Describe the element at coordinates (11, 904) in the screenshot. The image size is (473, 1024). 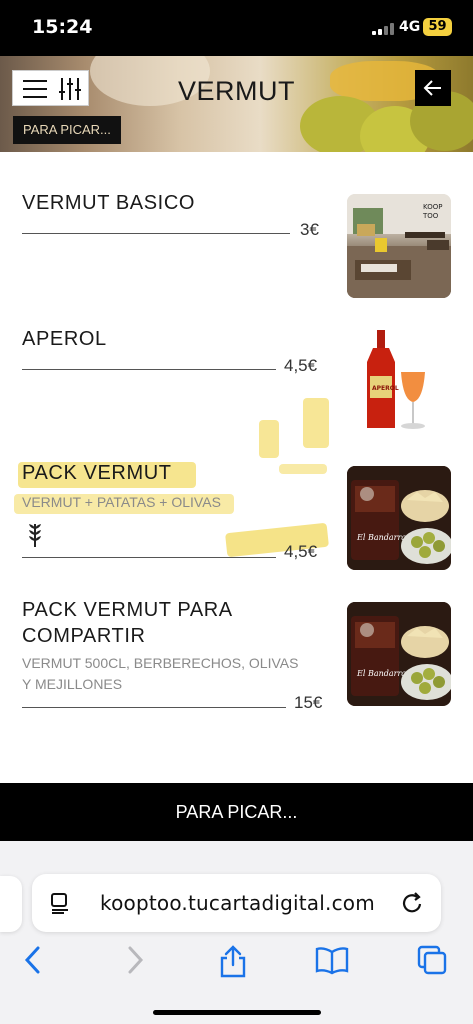
I see `previous-tab-peek` at that location.